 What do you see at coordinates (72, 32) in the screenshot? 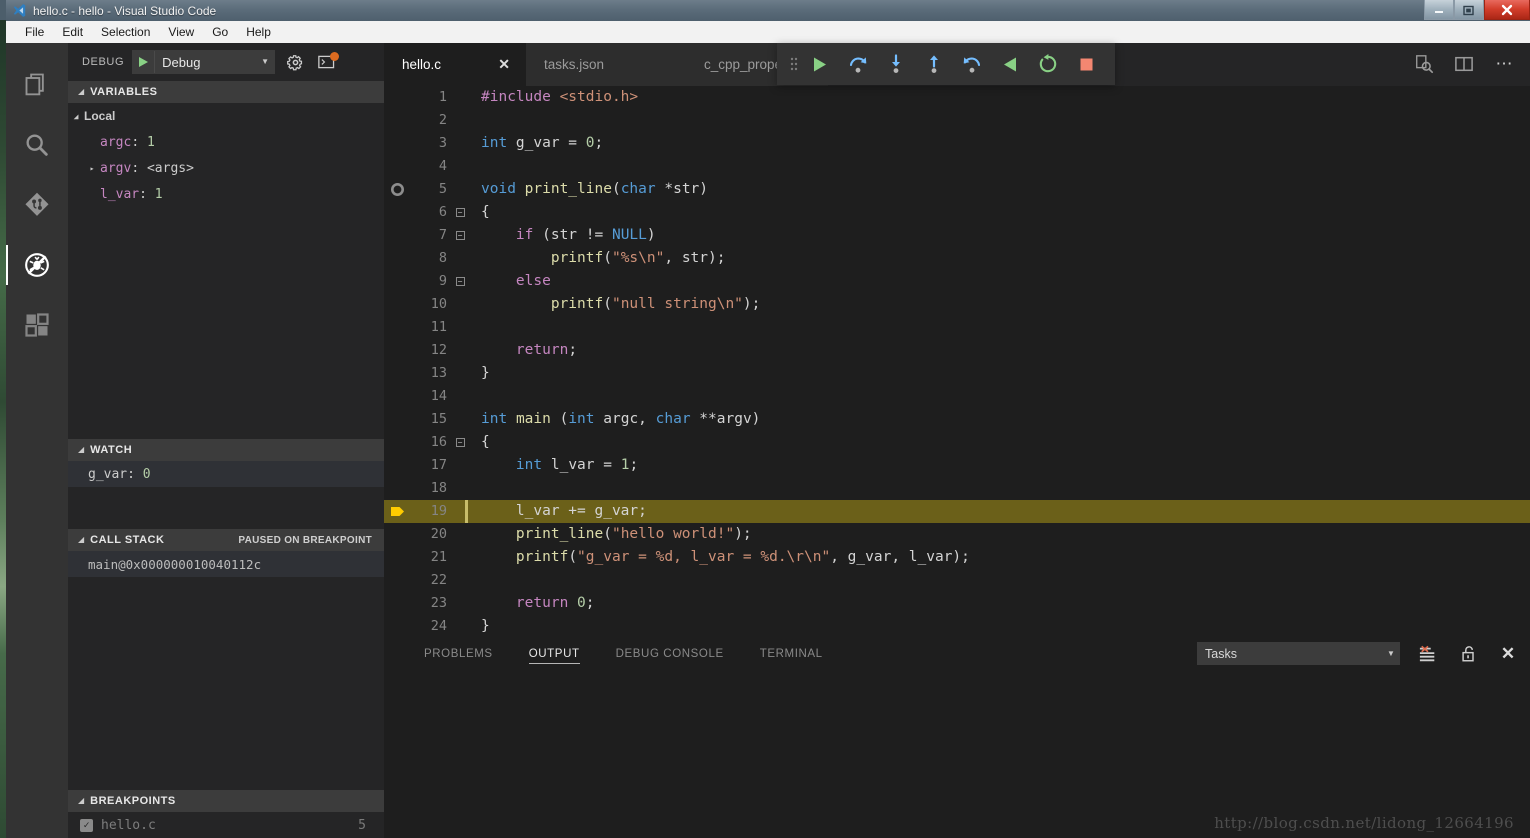
I see `menu-edit: Edit` at bounding box center [72, 32].